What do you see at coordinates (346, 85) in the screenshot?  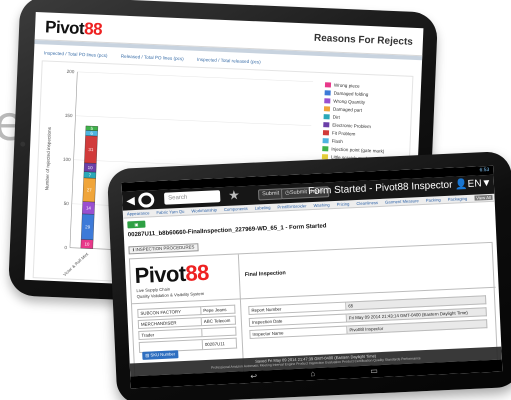 I see `legend-label: Wrong piece` at bounding box center [346, 85].